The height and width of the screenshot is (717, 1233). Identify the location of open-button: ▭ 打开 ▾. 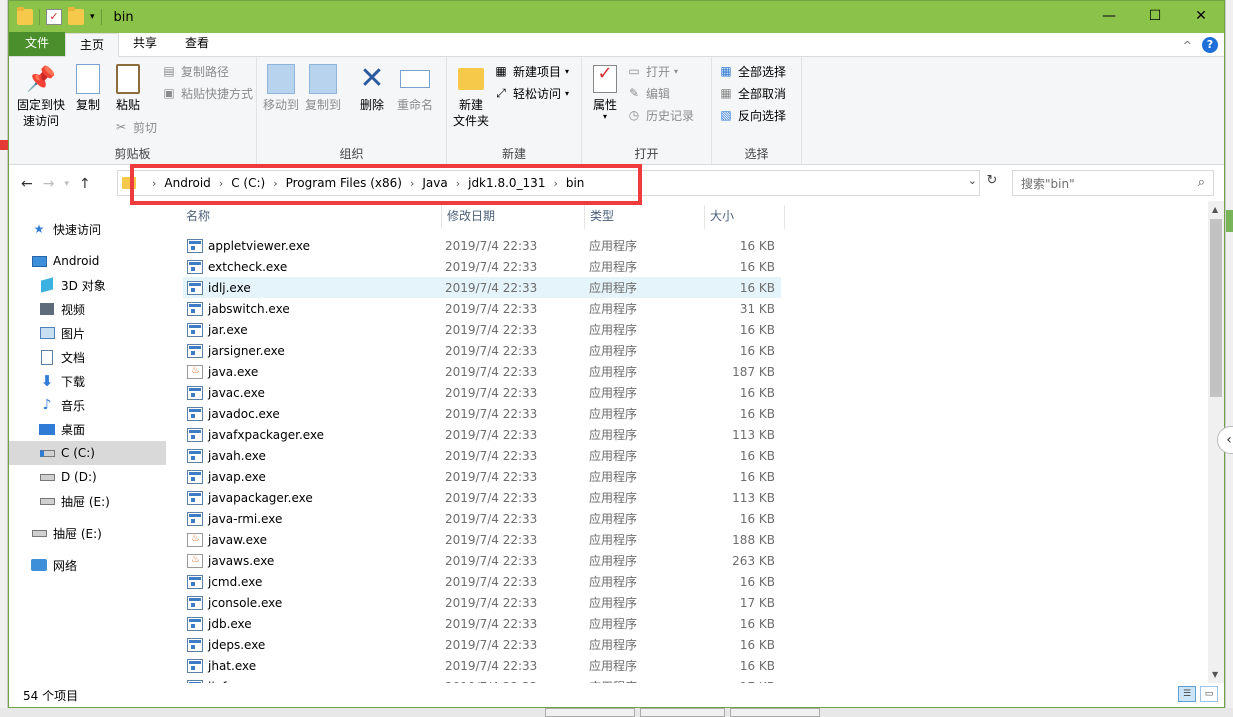
(652, 71).